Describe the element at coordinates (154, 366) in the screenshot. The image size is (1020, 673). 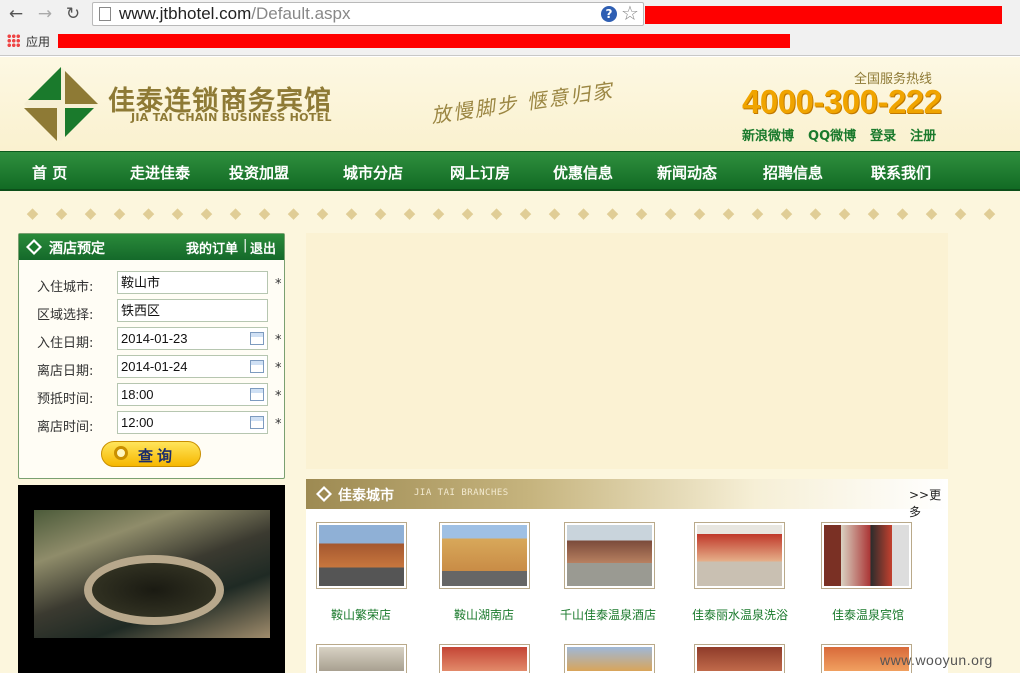
I see `field-value: 2014-01-24` at that location.